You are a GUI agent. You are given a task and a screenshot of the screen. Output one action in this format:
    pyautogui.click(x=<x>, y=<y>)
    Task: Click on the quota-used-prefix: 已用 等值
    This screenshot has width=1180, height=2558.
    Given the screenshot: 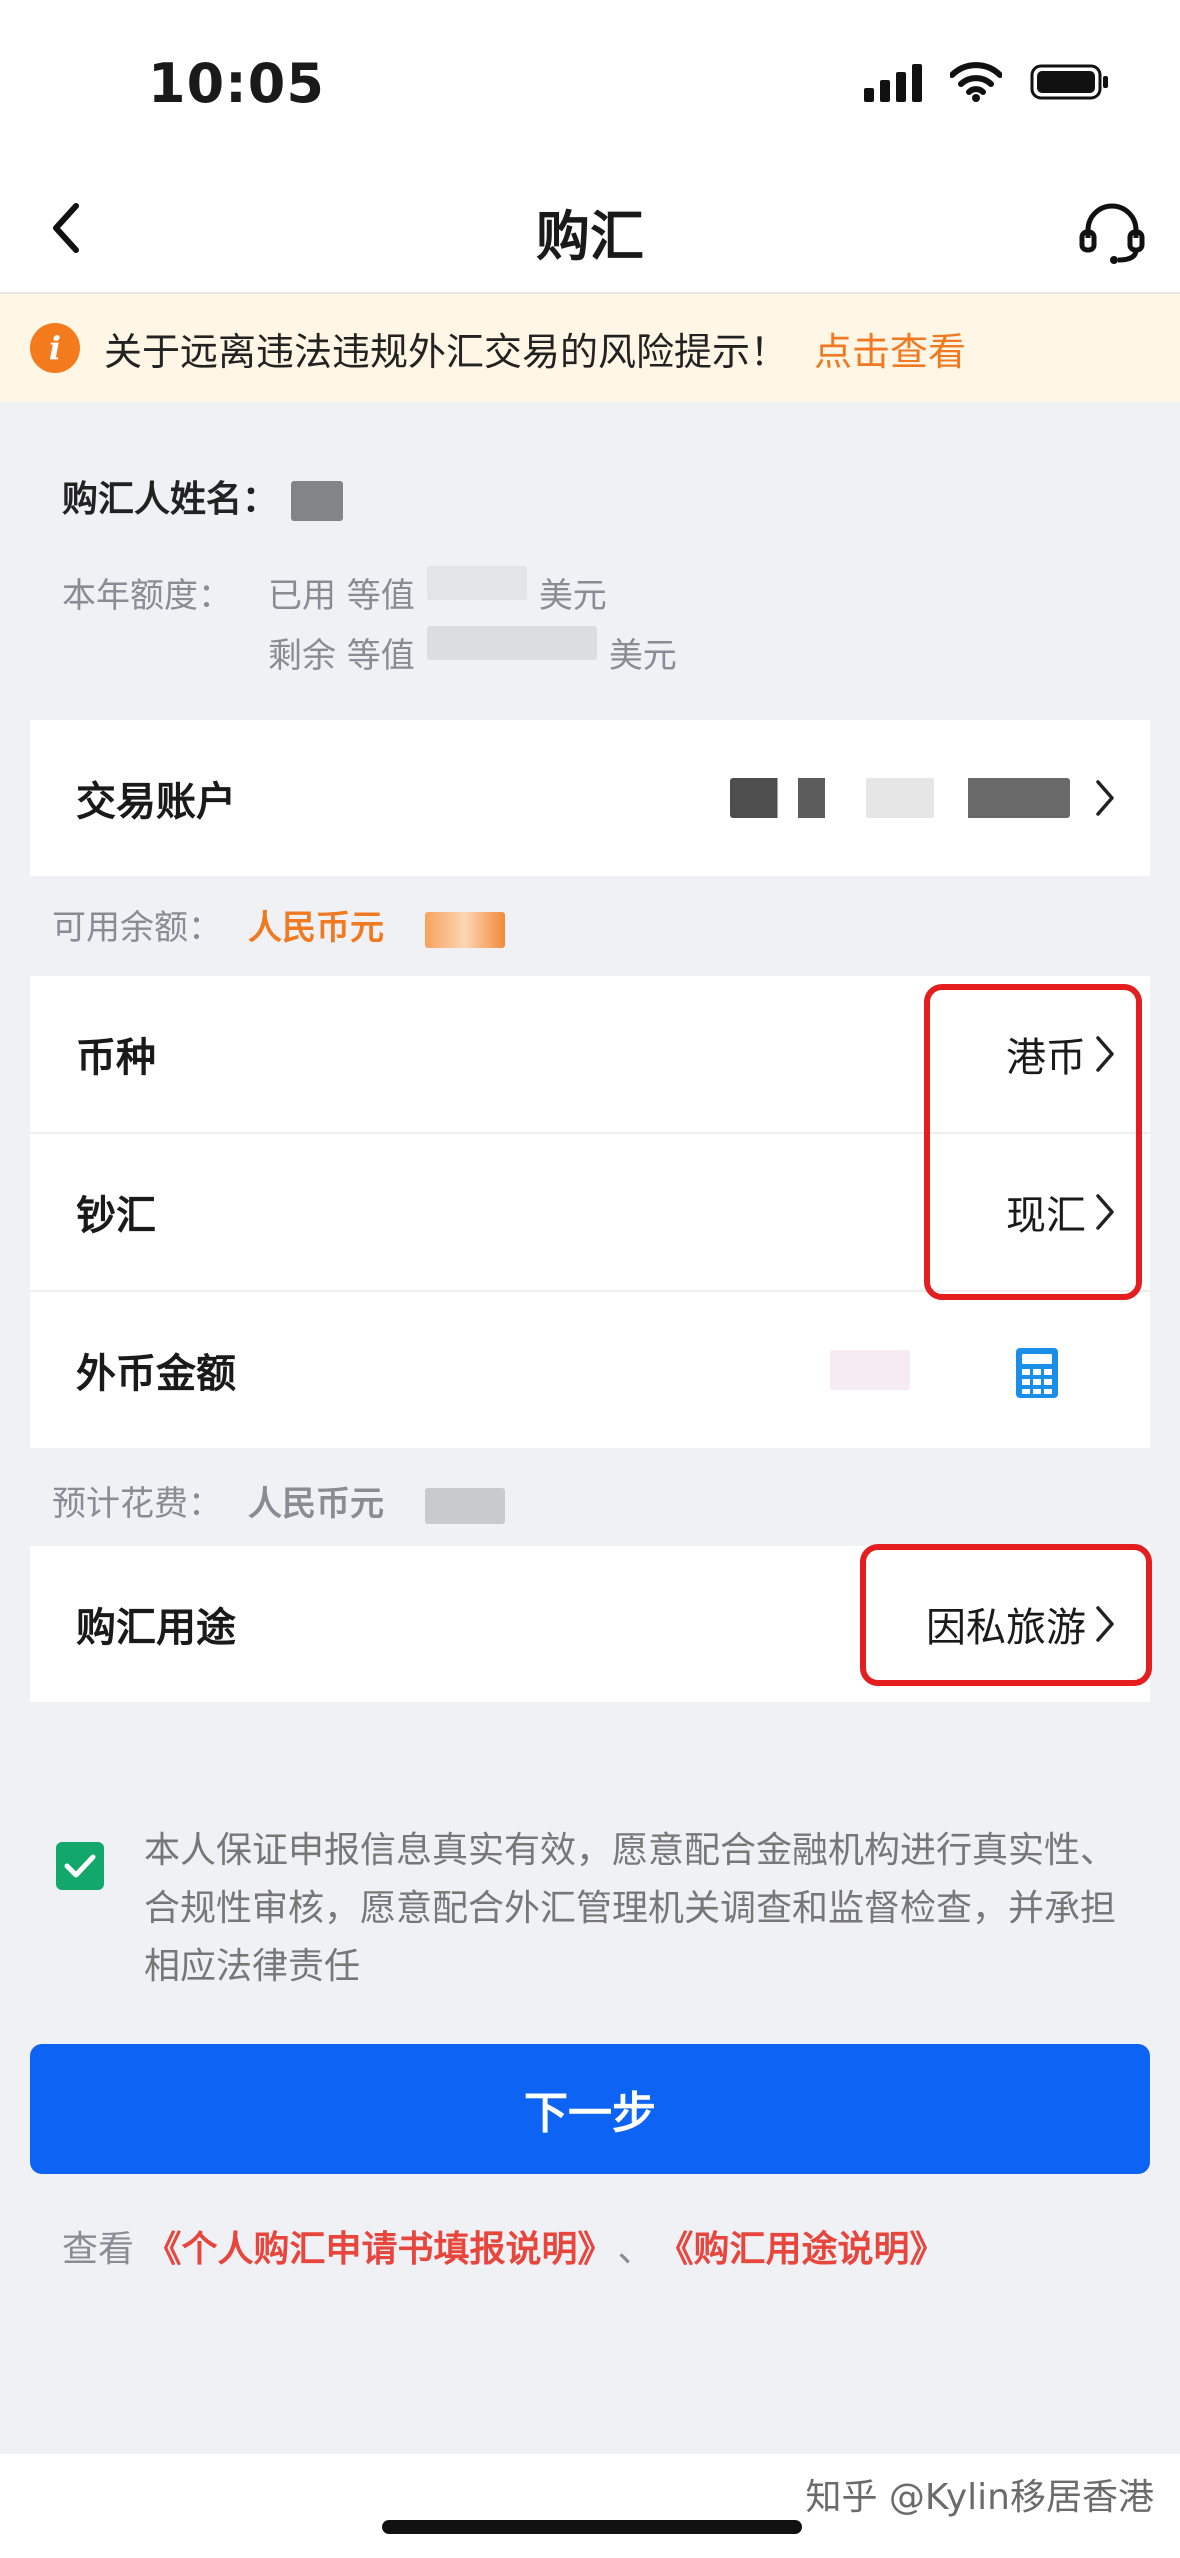 What is the action you would take?
    pyautogui.click(x=341, y=596)
    